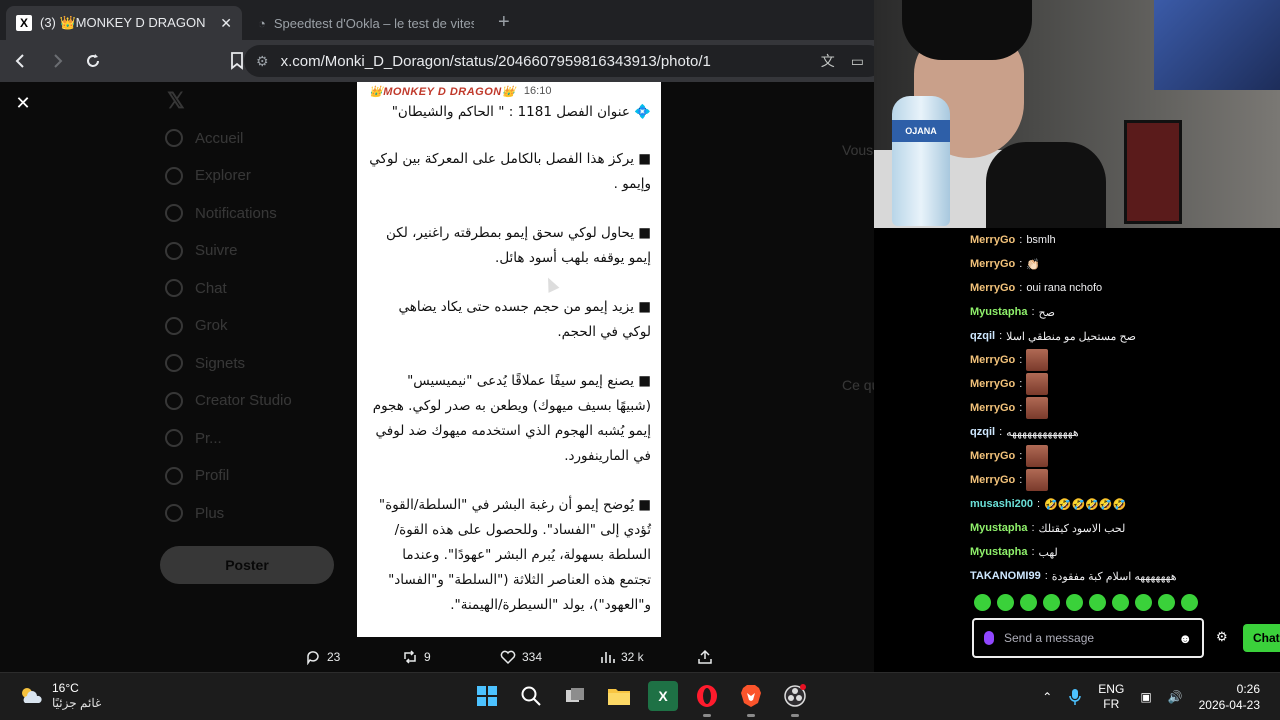 The height and width of the screenshot is (720, 1280). What do you see at coordinates (1185, 638) in the screenshot?
I see `emoji-icon: ☻` at bounding box center [1185, 638].